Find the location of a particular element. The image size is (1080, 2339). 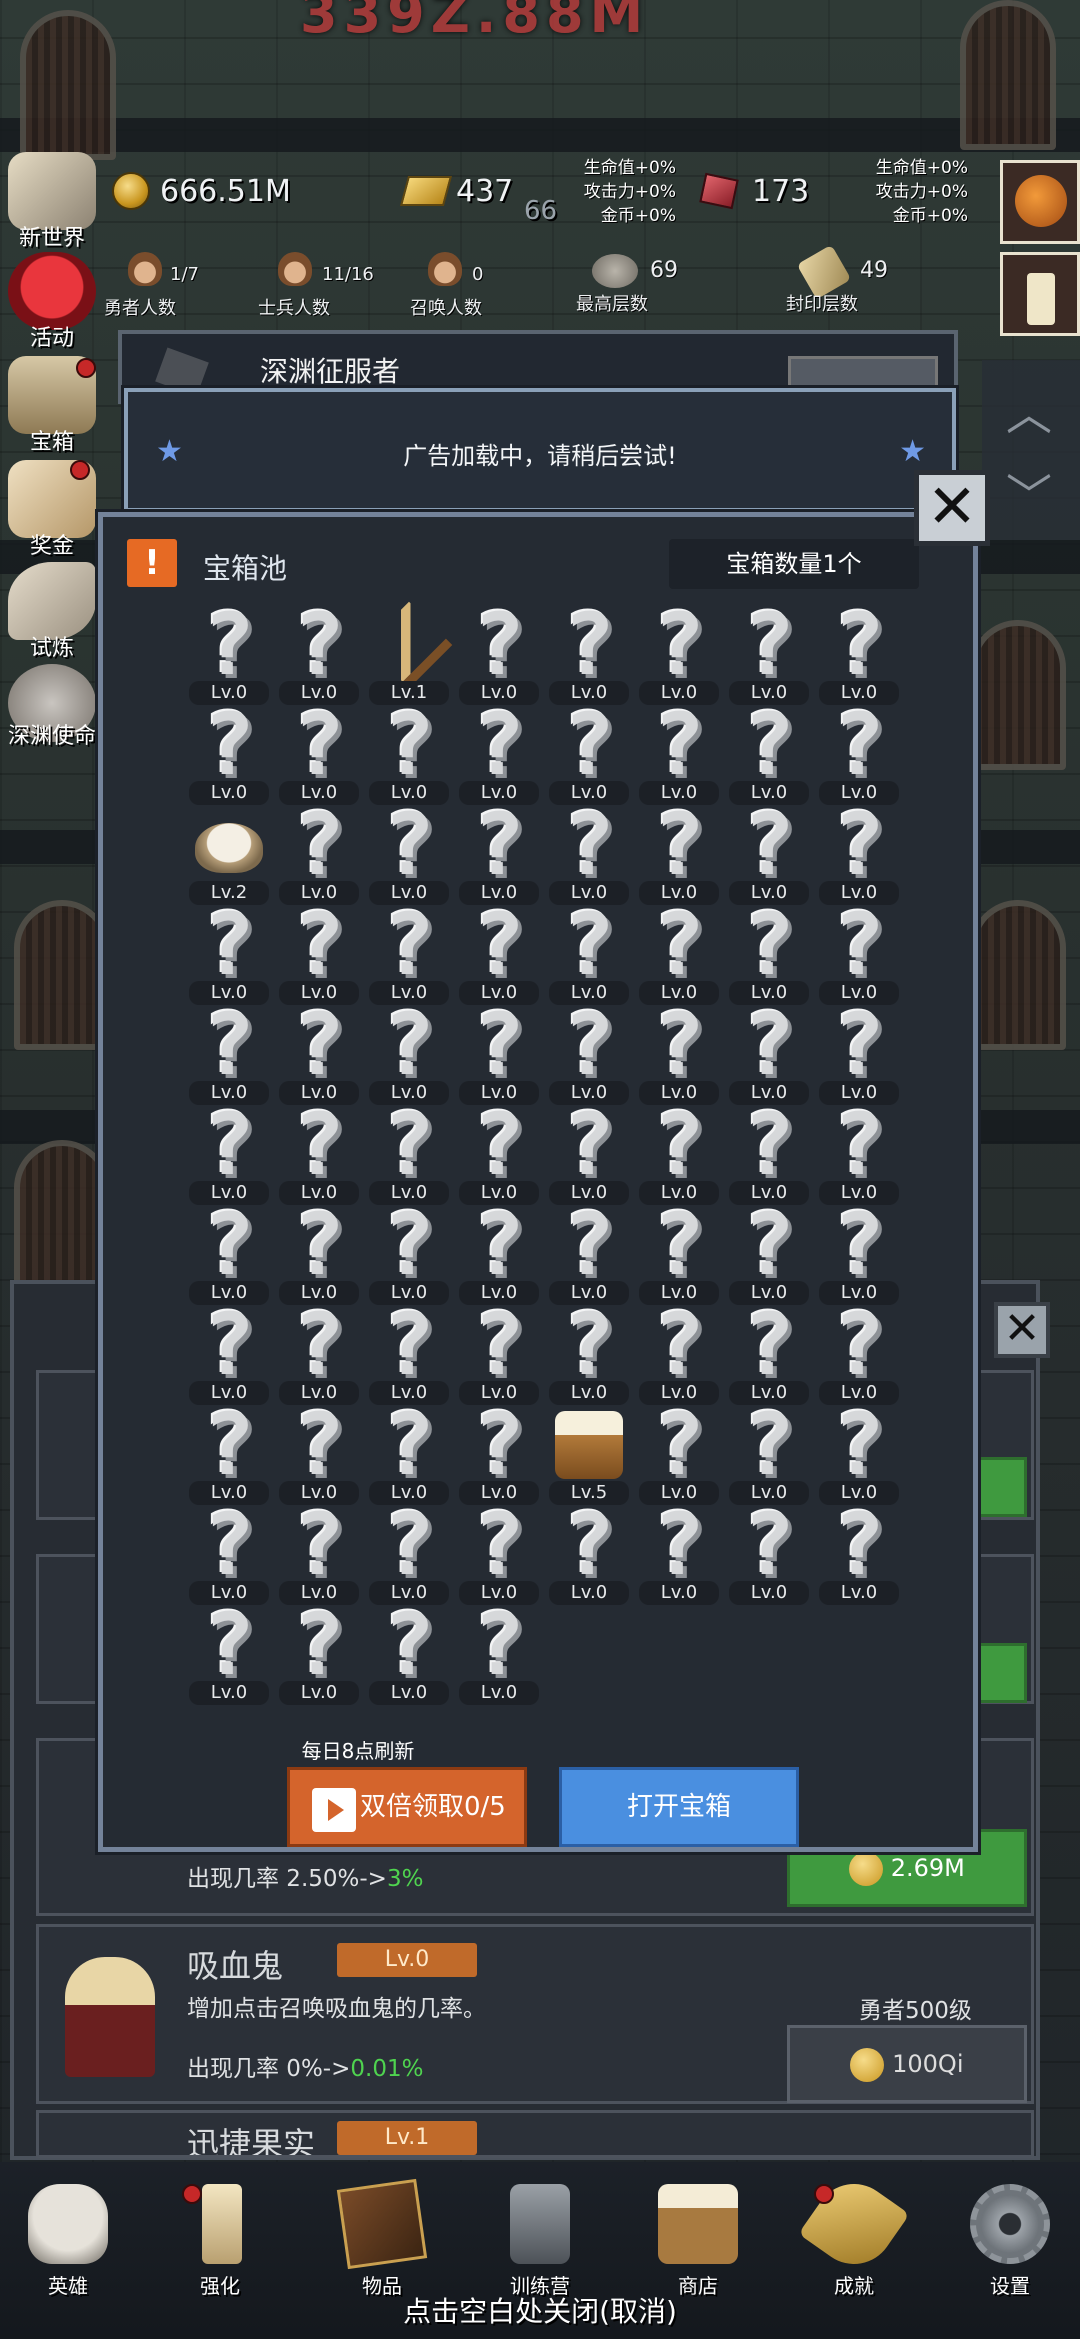

side-item-bonus: 奖金 is located at coordinates (52, 510).